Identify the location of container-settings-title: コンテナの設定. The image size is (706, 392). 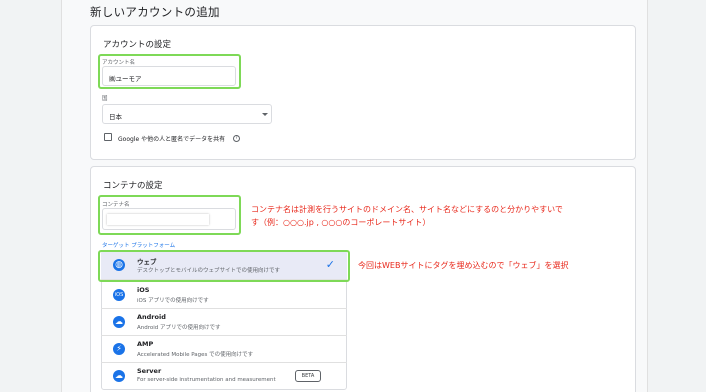
(133, 186).